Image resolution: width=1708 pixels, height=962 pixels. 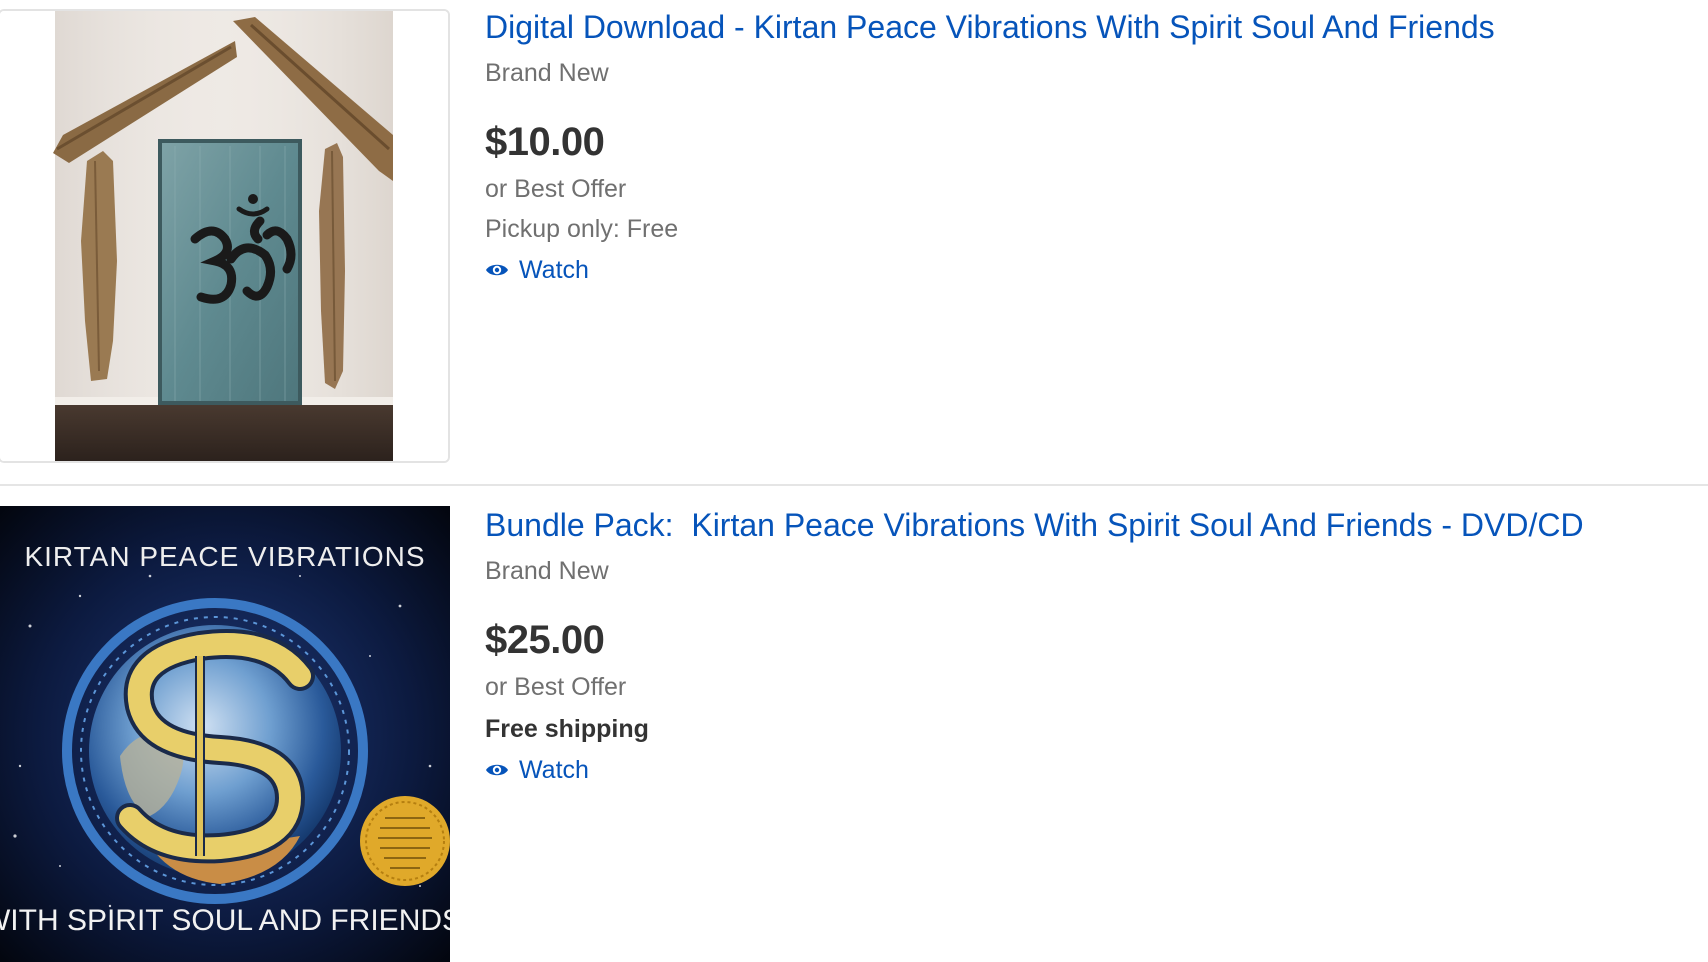 What do you see at coordinates (545, 640) in the screenshot?
I see `item-price: $25.00` at bounding box center [545, 640].